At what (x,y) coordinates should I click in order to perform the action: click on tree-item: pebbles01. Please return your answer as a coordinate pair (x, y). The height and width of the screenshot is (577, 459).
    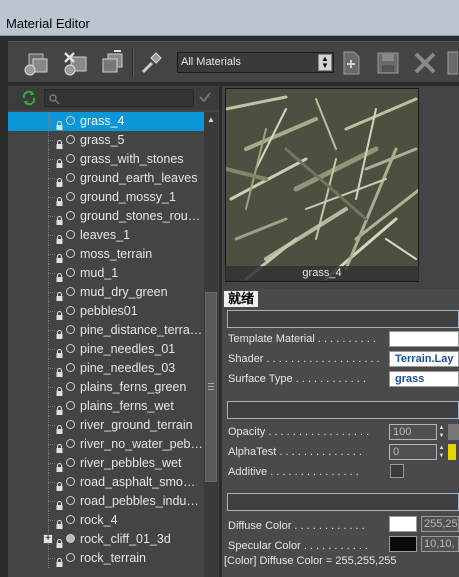
    Looking at the image, I should click on (106, 311).